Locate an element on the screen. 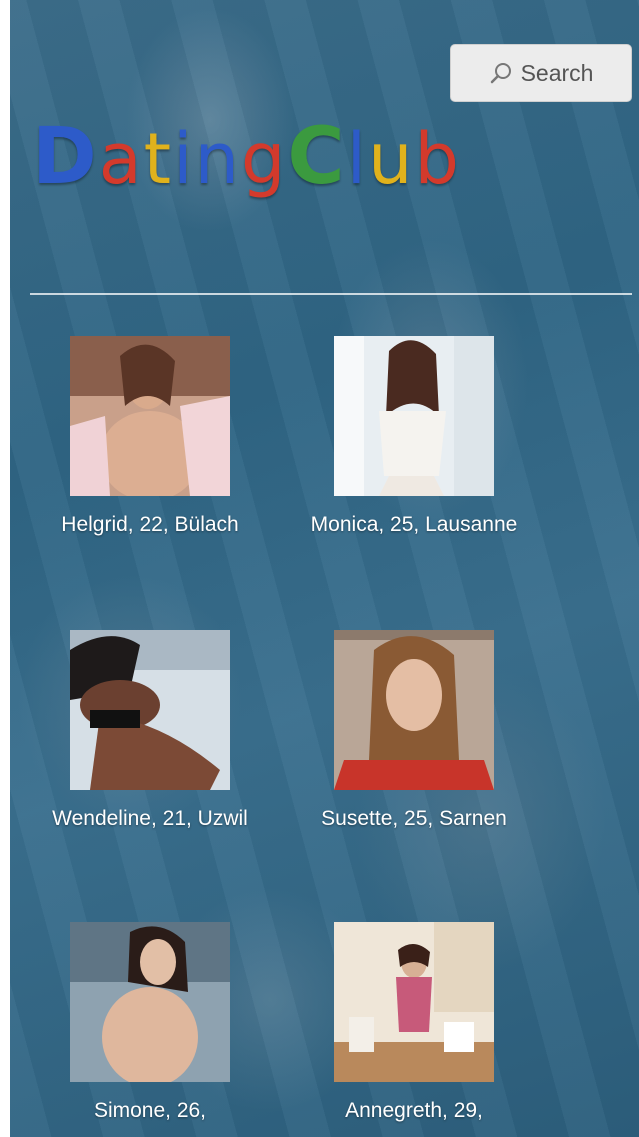 This screenshot has height=1137, width=639. profile-name: Annegreth, 29, is located at coordinates (414, 1111).